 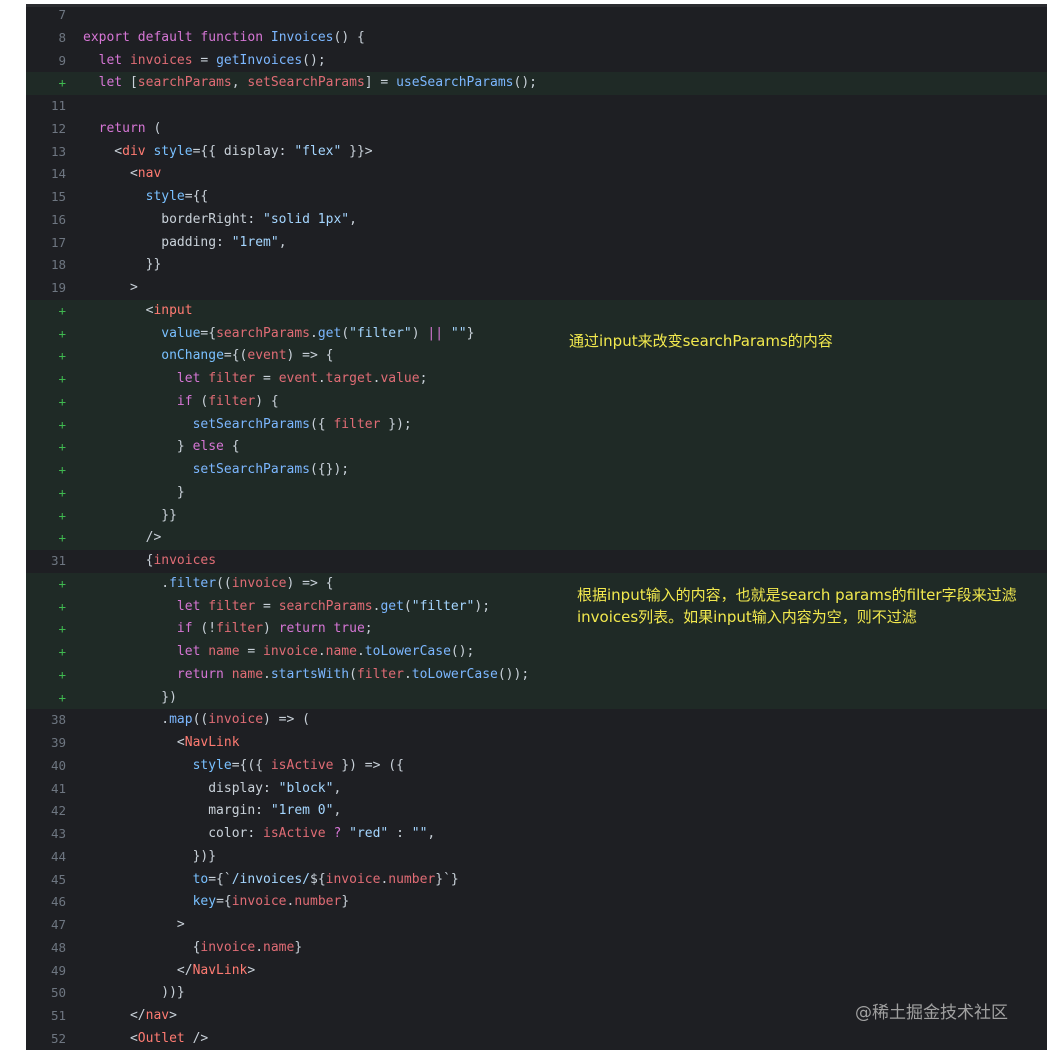 What do you see at coordinates (536, 766) in the screenshot?
I see `code-line: 40 style={({ isActive }) => ({` at bounding box center [536, 766].